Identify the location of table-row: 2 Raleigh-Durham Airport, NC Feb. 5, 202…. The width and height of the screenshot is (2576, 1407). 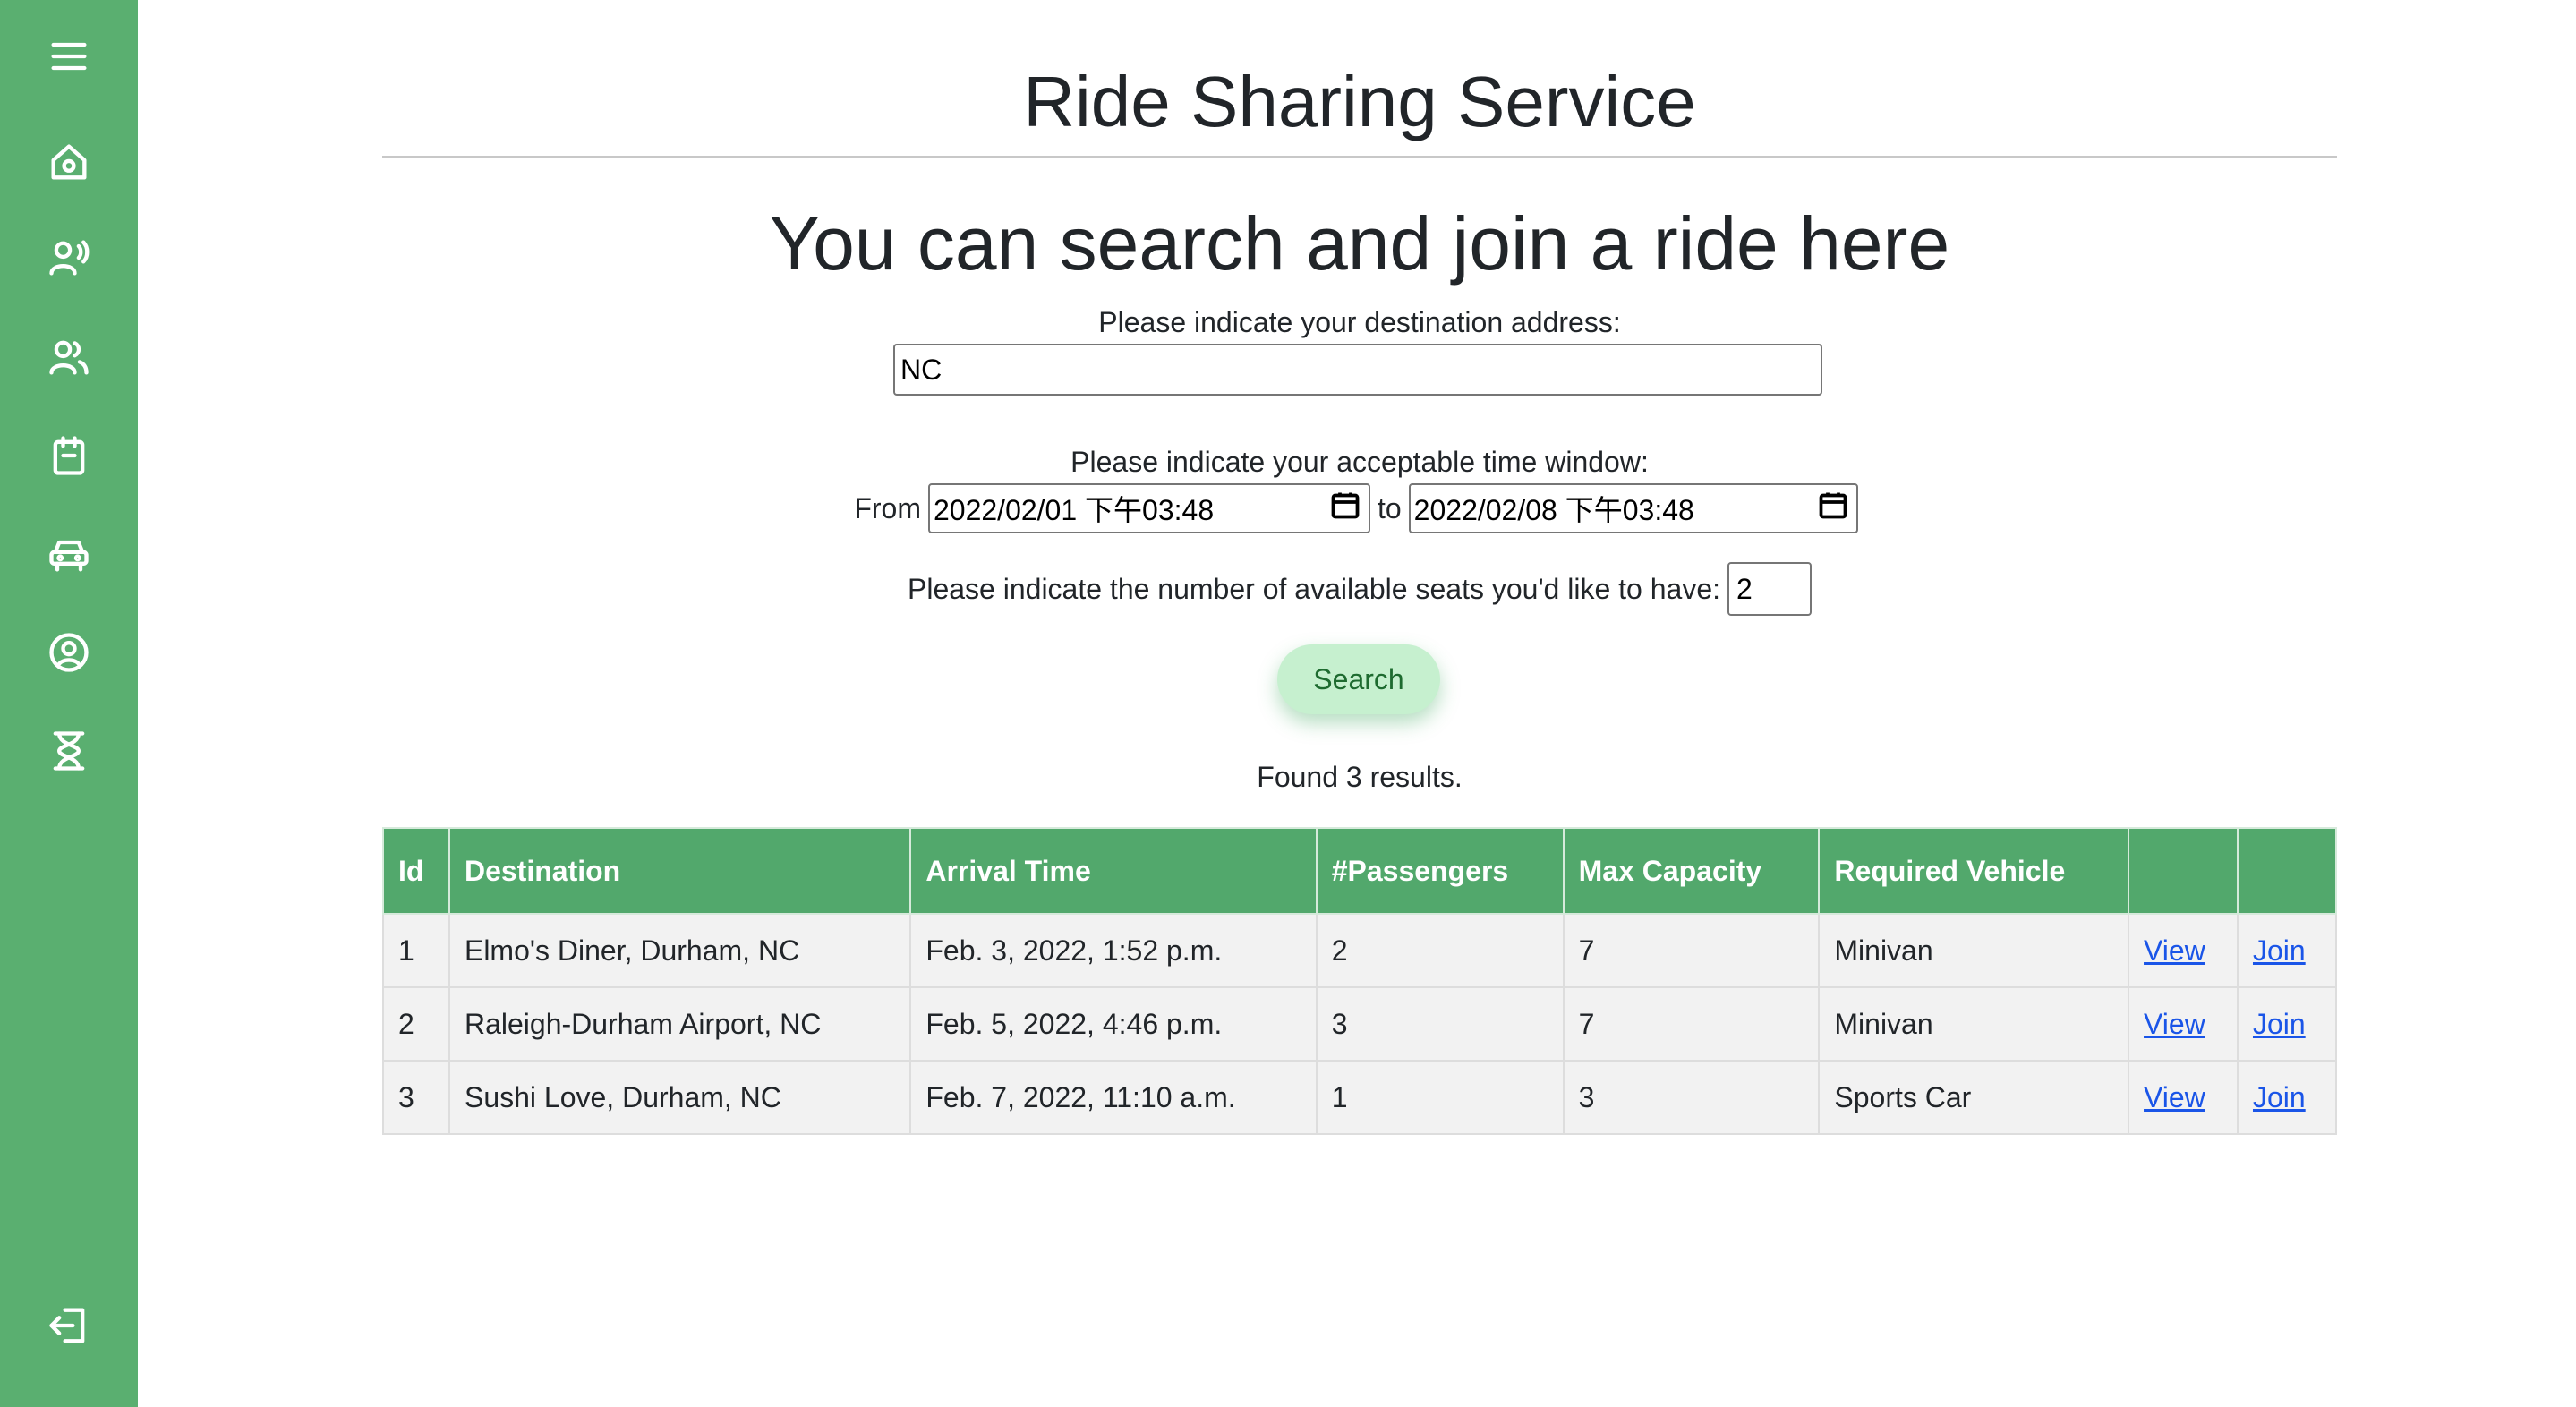
(1360, 1024).